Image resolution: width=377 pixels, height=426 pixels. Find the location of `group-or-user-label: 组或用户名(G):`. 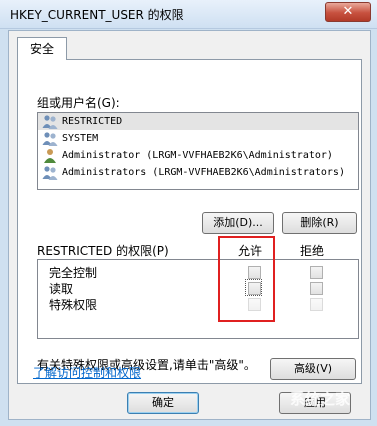

group-or-user-label: 组或用户名(G): is located at coordinates (78, 103).